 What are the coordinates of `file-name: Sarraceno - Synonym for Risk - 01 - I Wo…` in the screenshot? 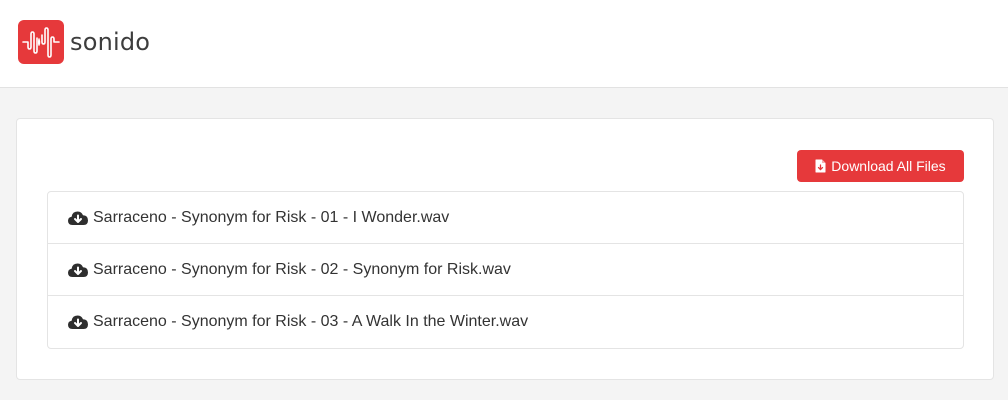 It's located at (271, 217).